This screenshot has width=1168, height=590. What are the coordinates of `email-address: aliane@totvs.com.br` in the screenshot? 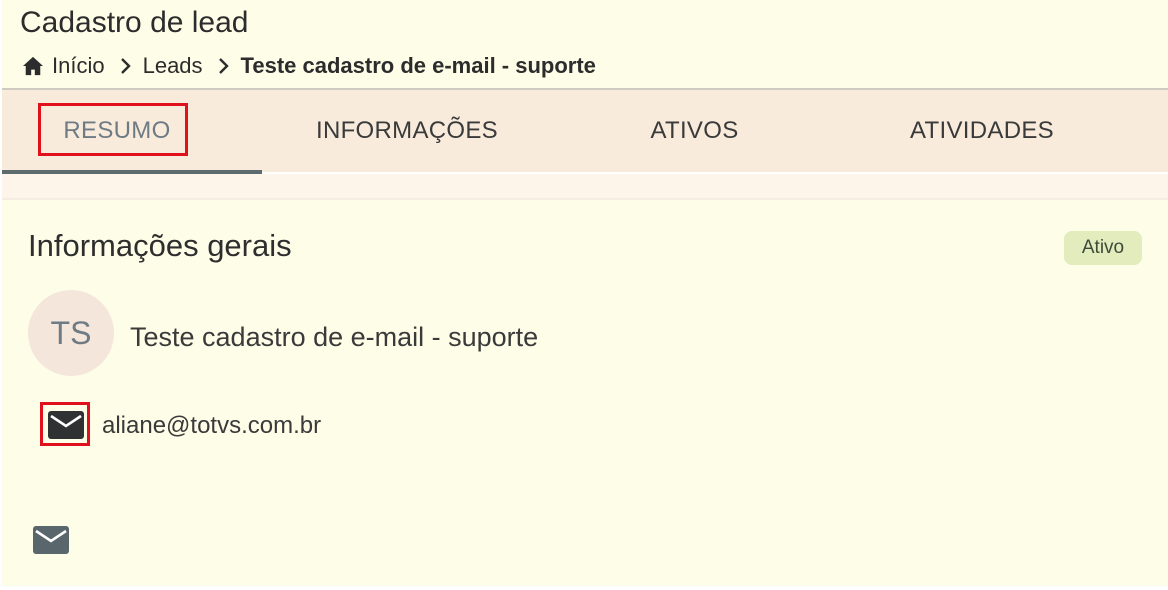 It's located at (211, 426).